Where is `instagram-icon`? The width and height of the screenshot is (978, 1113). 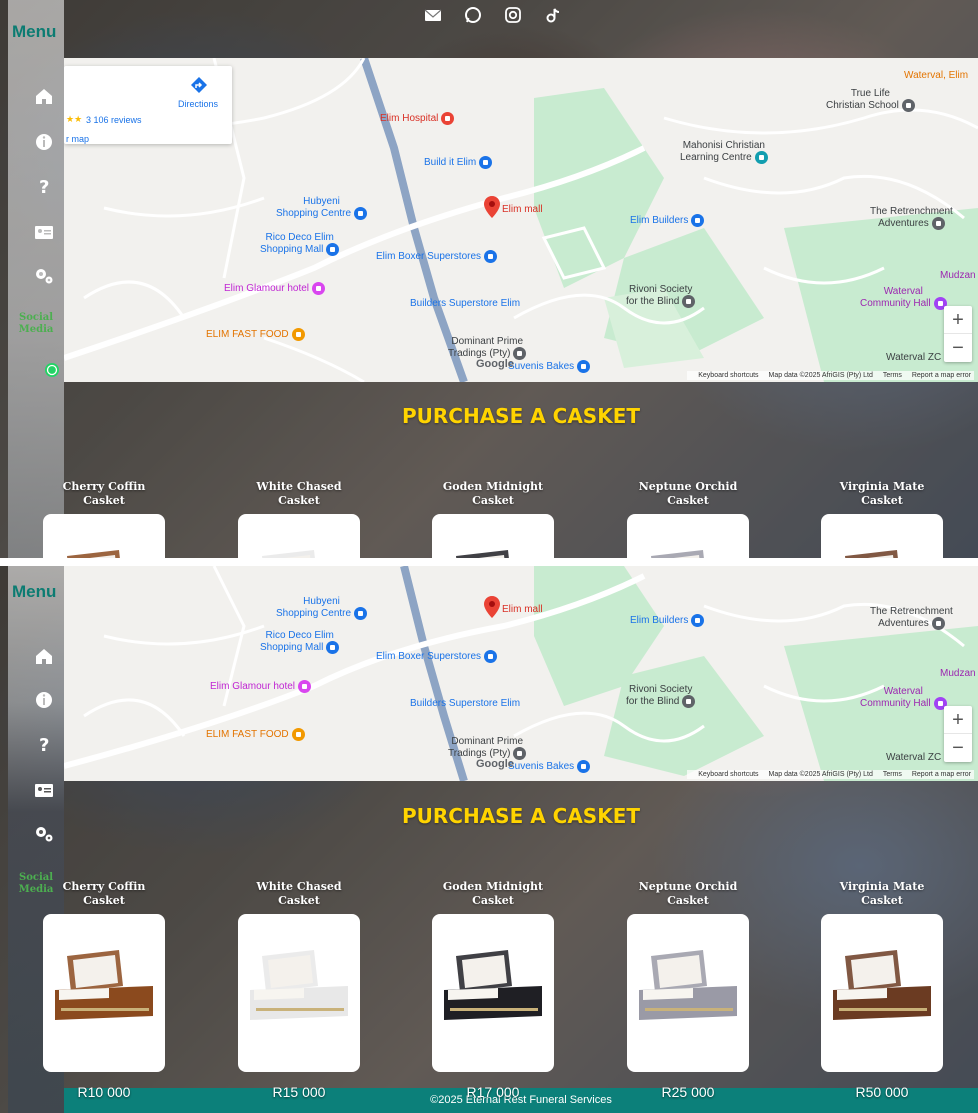 instagram-icon is located at coordinates (513, 15).